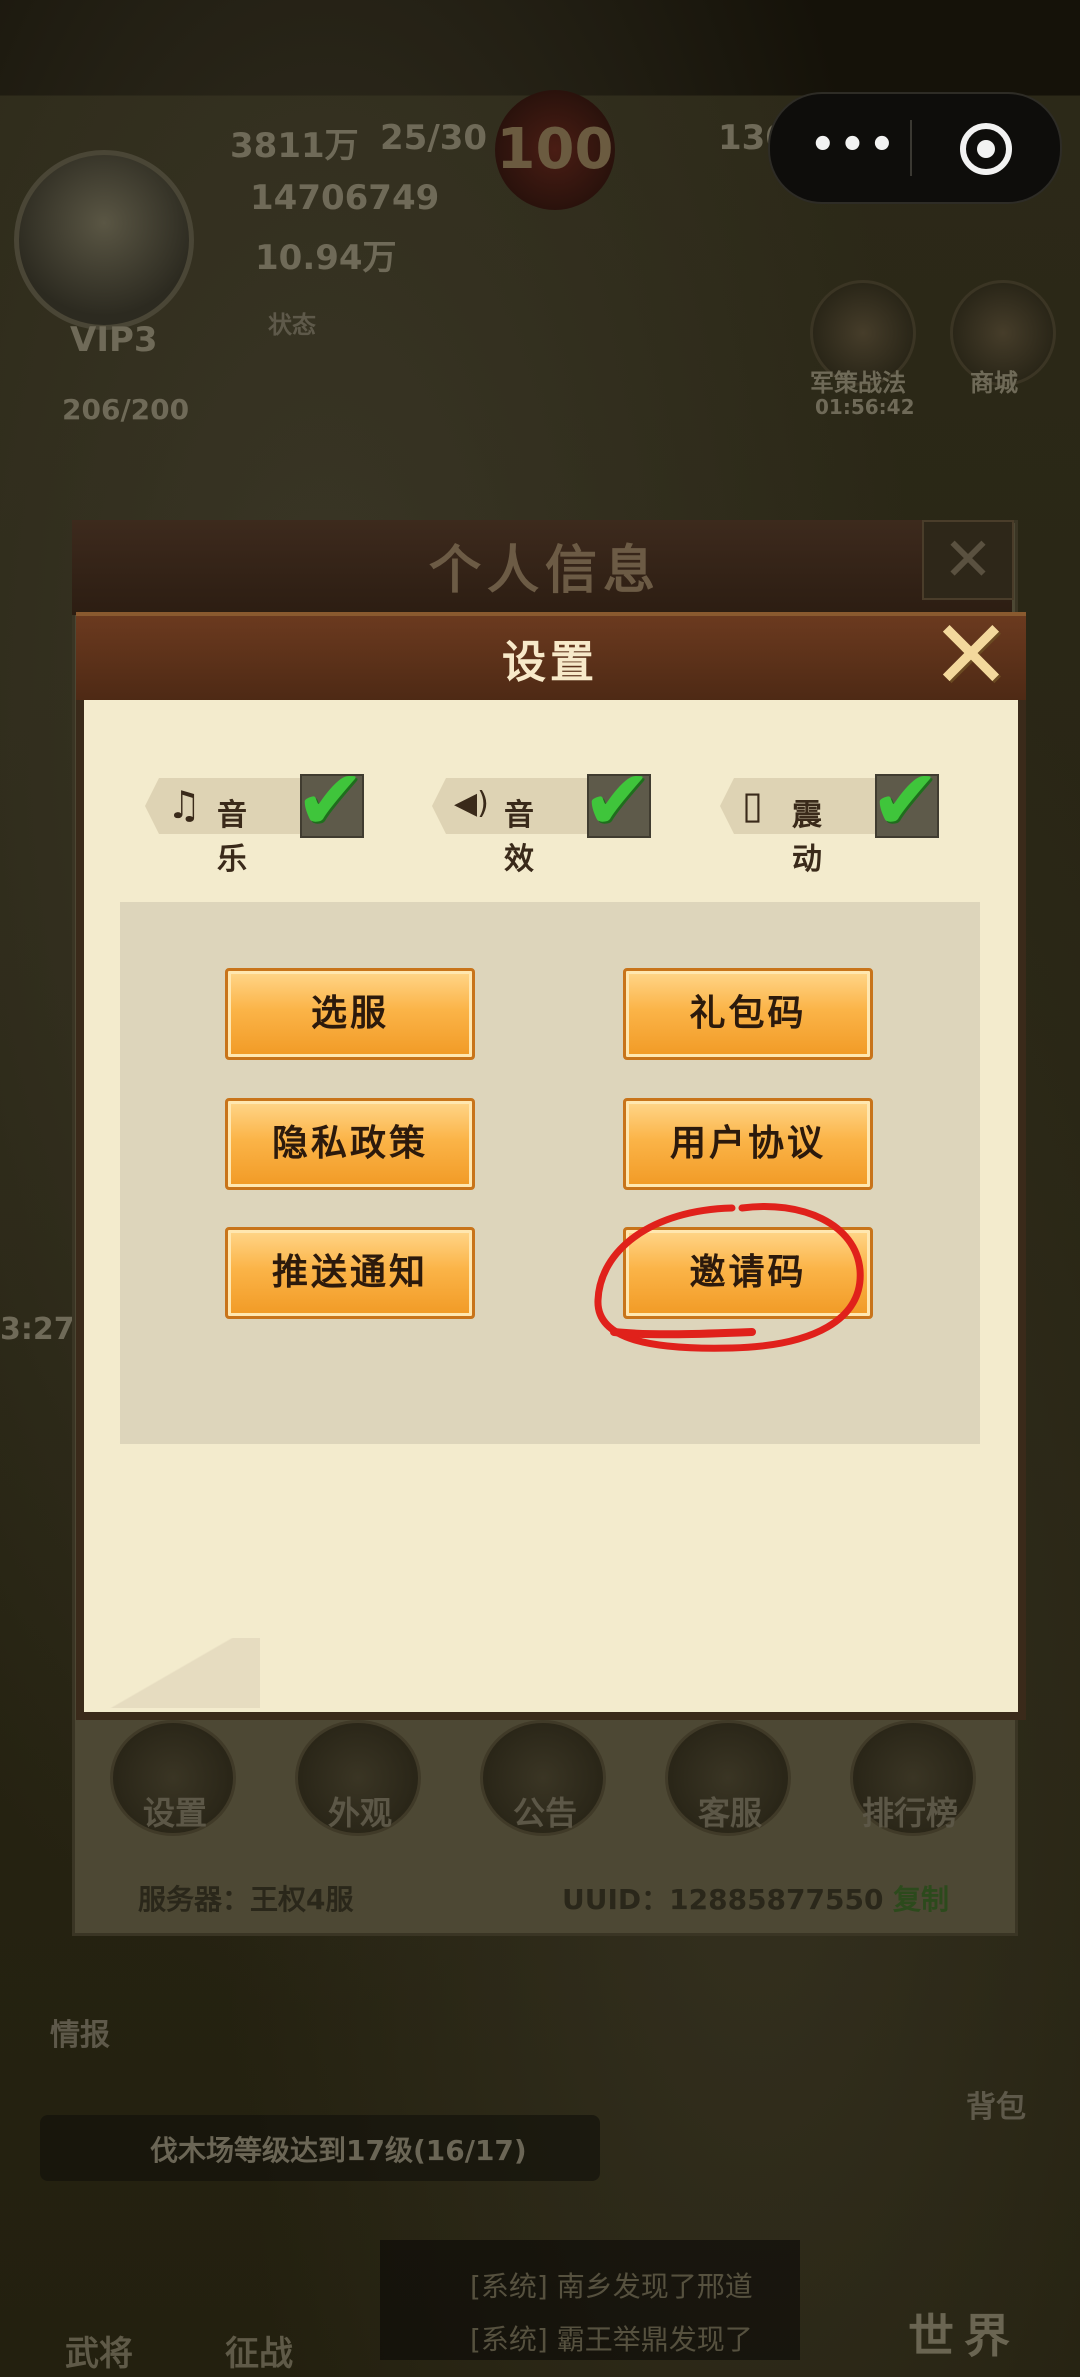  What do you see at coordinates (921, 1899) in the screenshot?
I see `copy-uuid-link: 复制` at bounding box center [921, 1899].